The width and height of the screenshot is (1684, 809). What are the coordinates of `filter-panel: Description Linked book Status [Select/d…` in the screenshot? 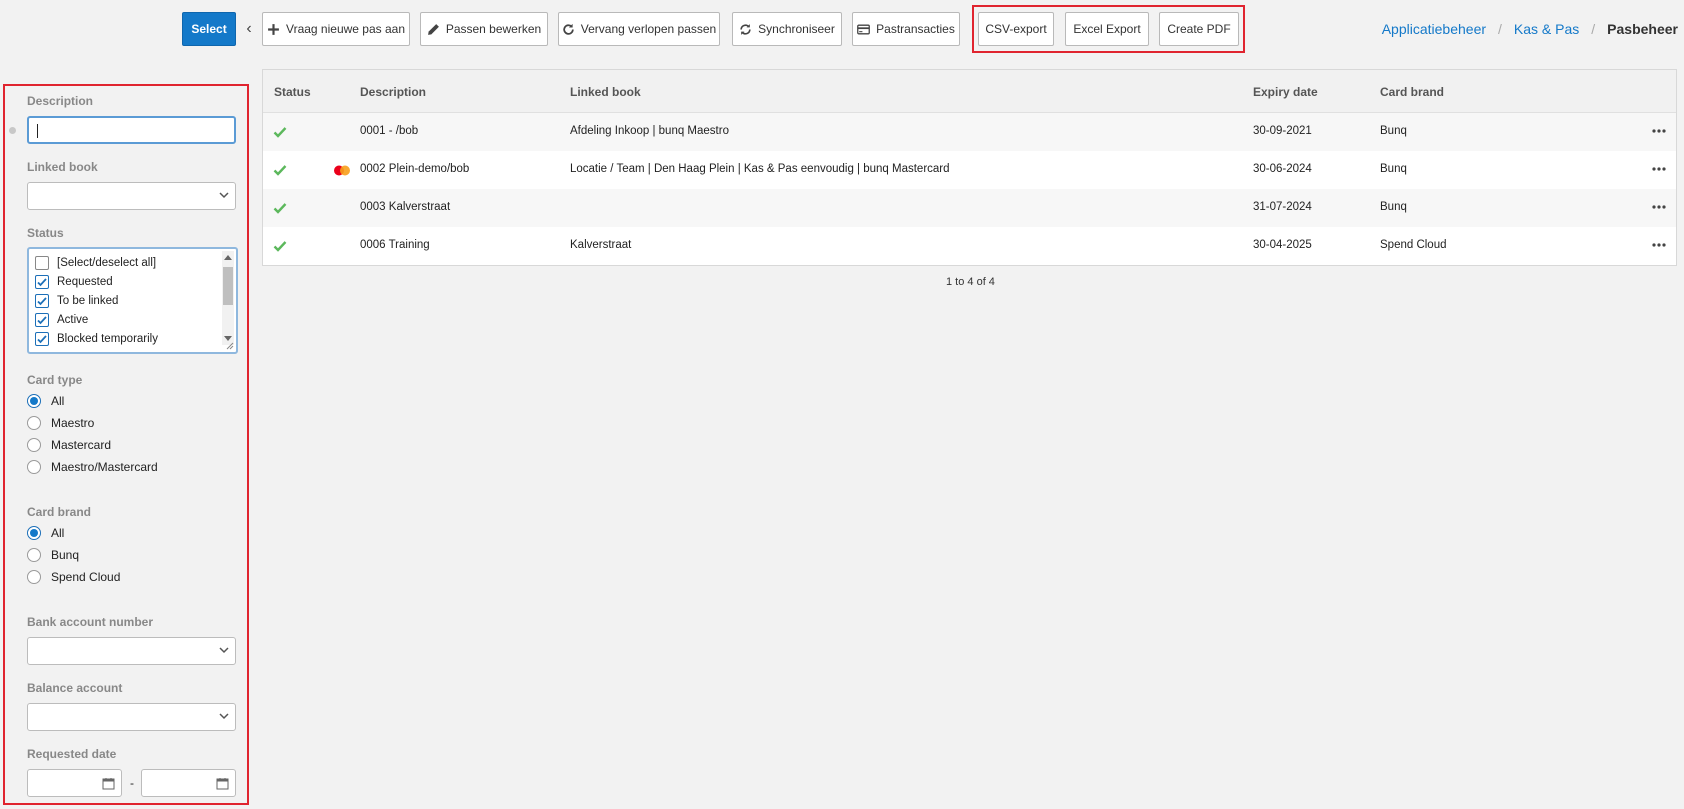 It's located at (127, 404).